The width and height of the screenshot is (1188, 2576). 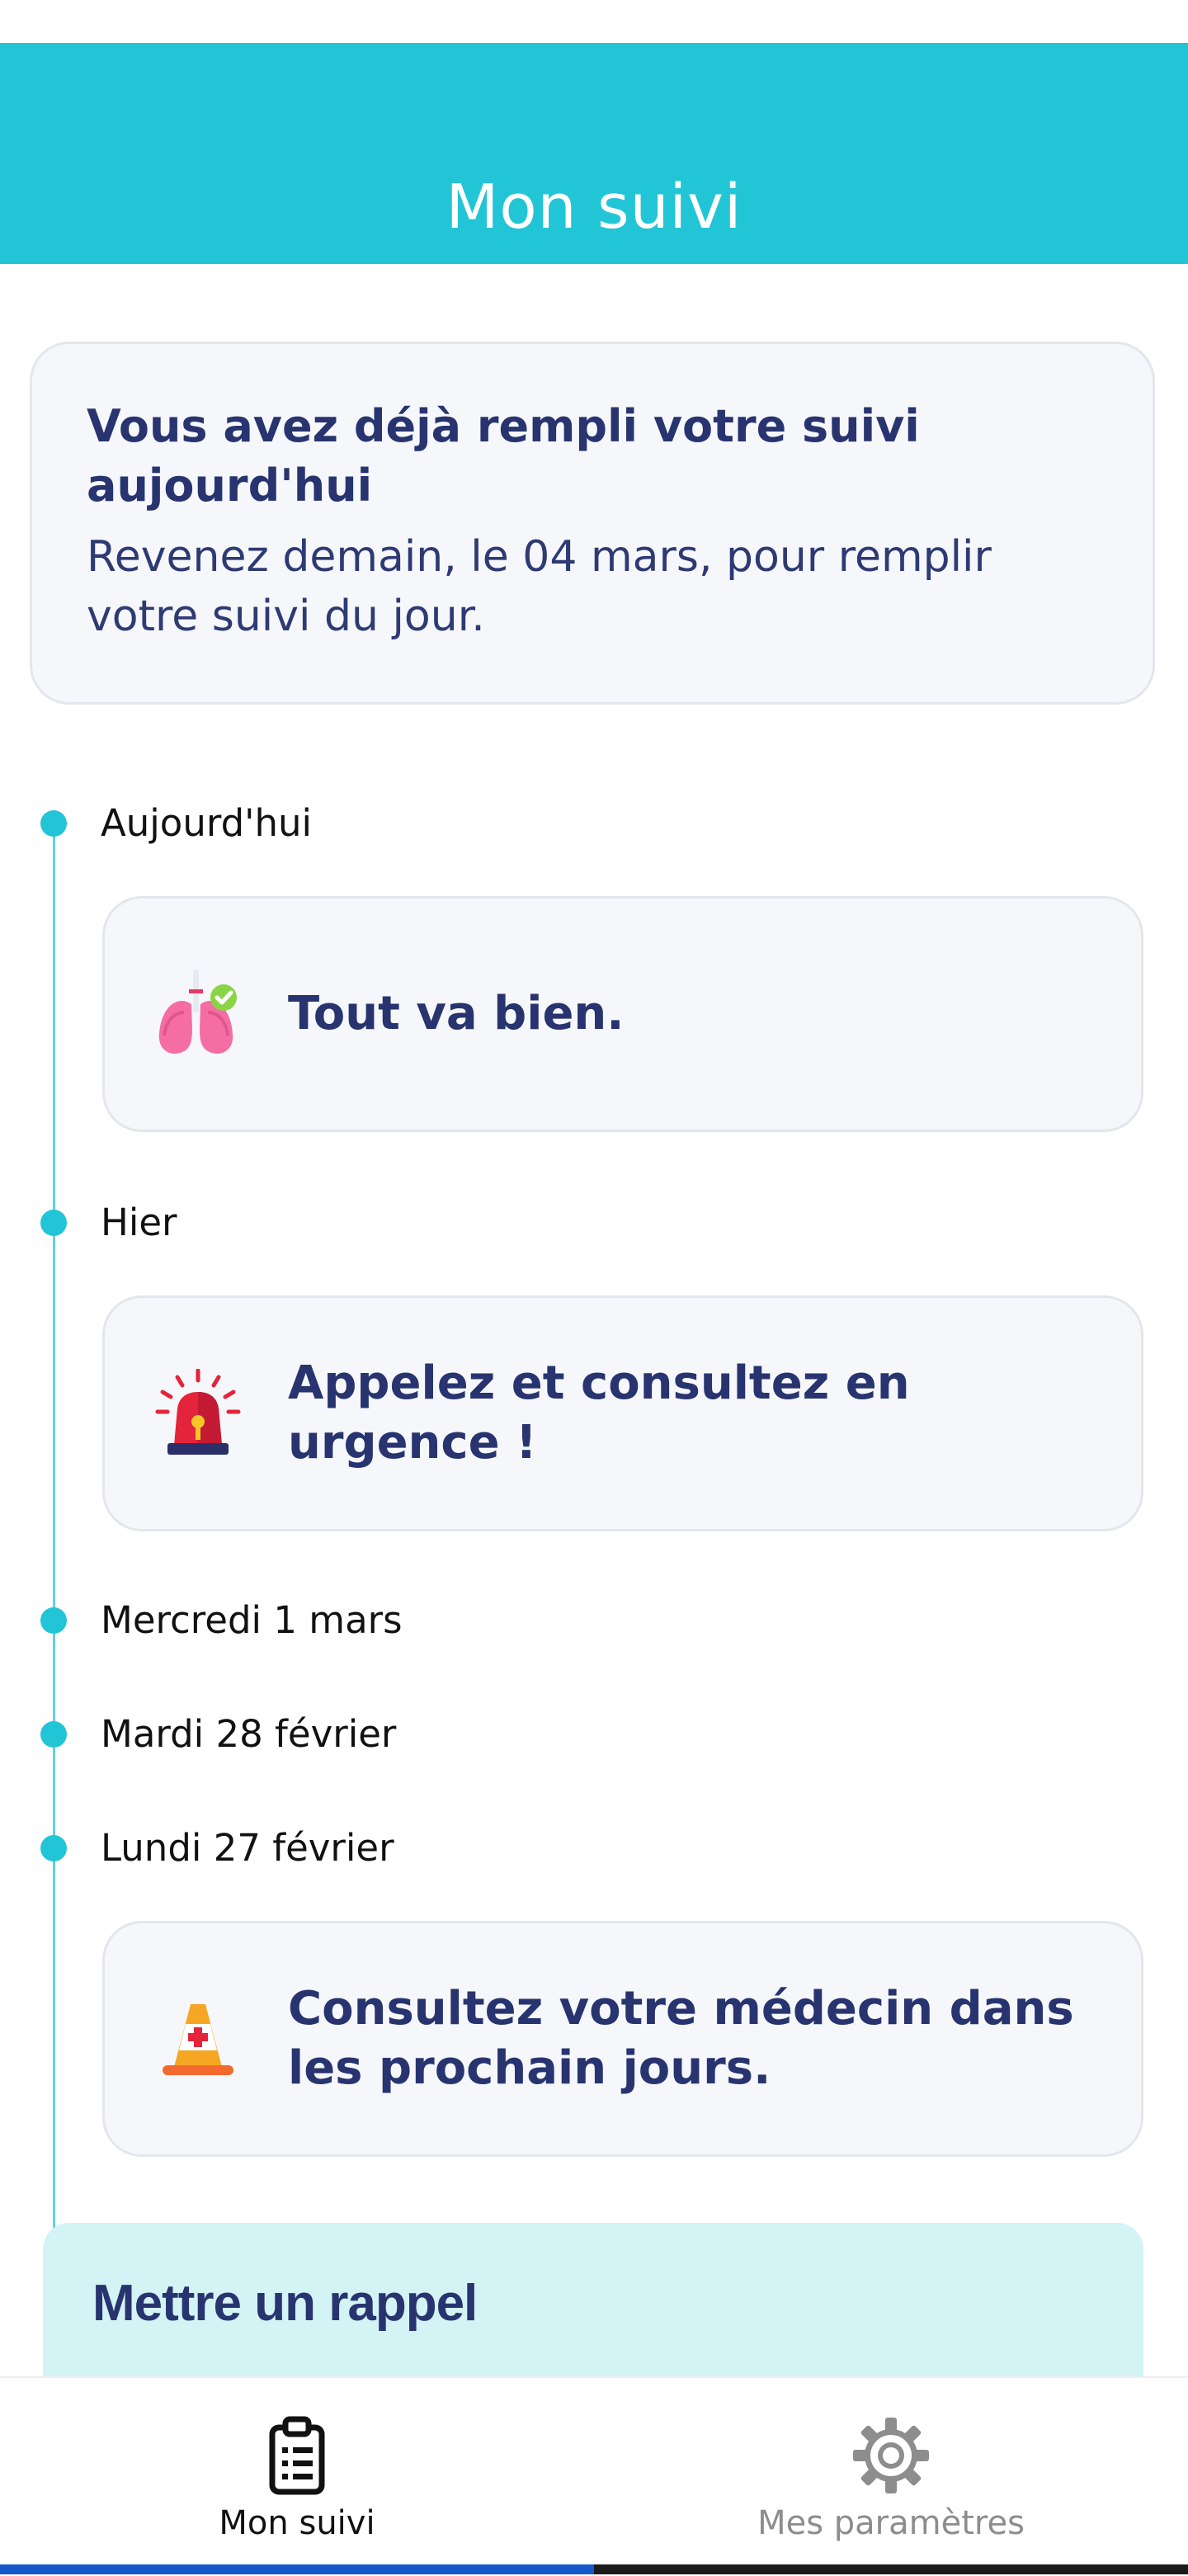 I want to click on lungs-icon, so click(x=197, y=1012).